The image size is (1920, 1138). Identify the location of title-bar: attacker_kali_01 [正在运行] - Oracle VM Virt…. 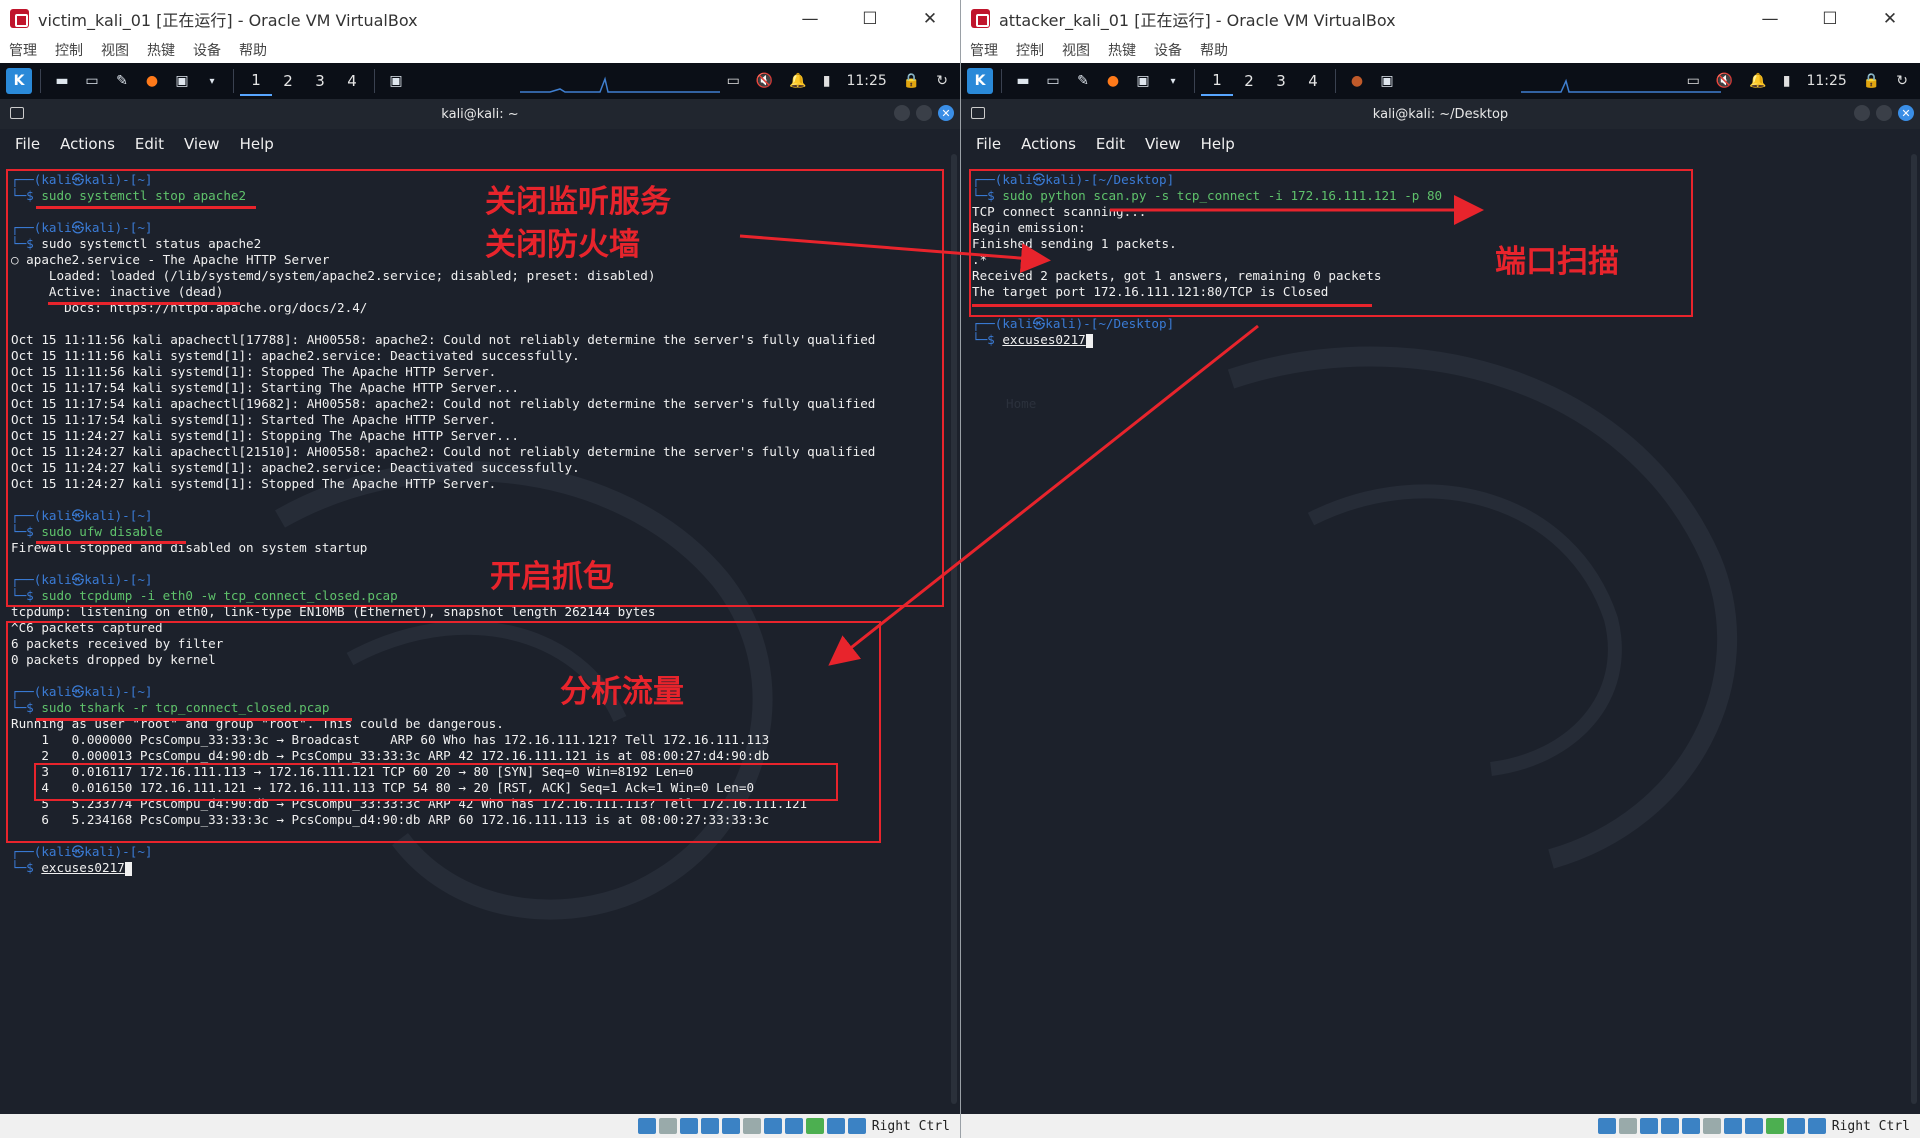
(1440, 18).